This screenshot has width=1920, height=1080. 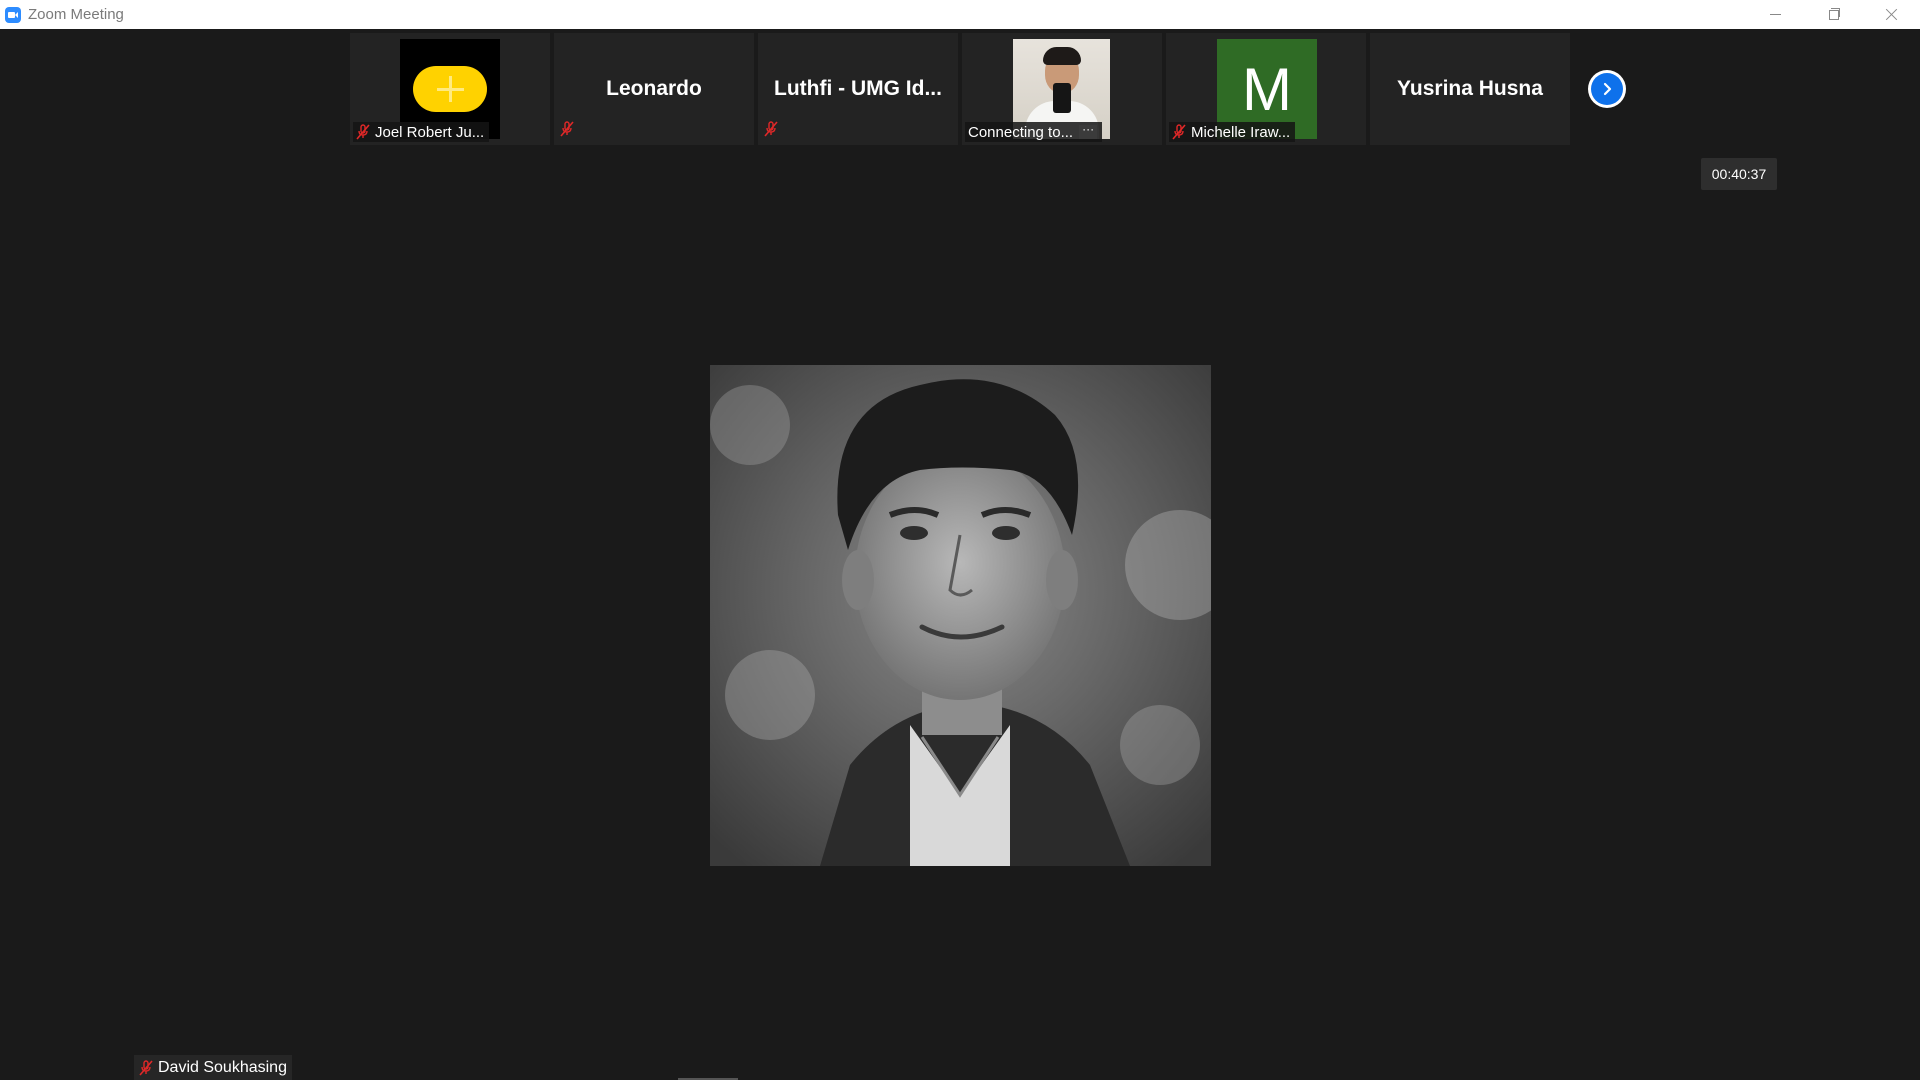 I want to click on next-page-button, so click(x=1607, y=89).